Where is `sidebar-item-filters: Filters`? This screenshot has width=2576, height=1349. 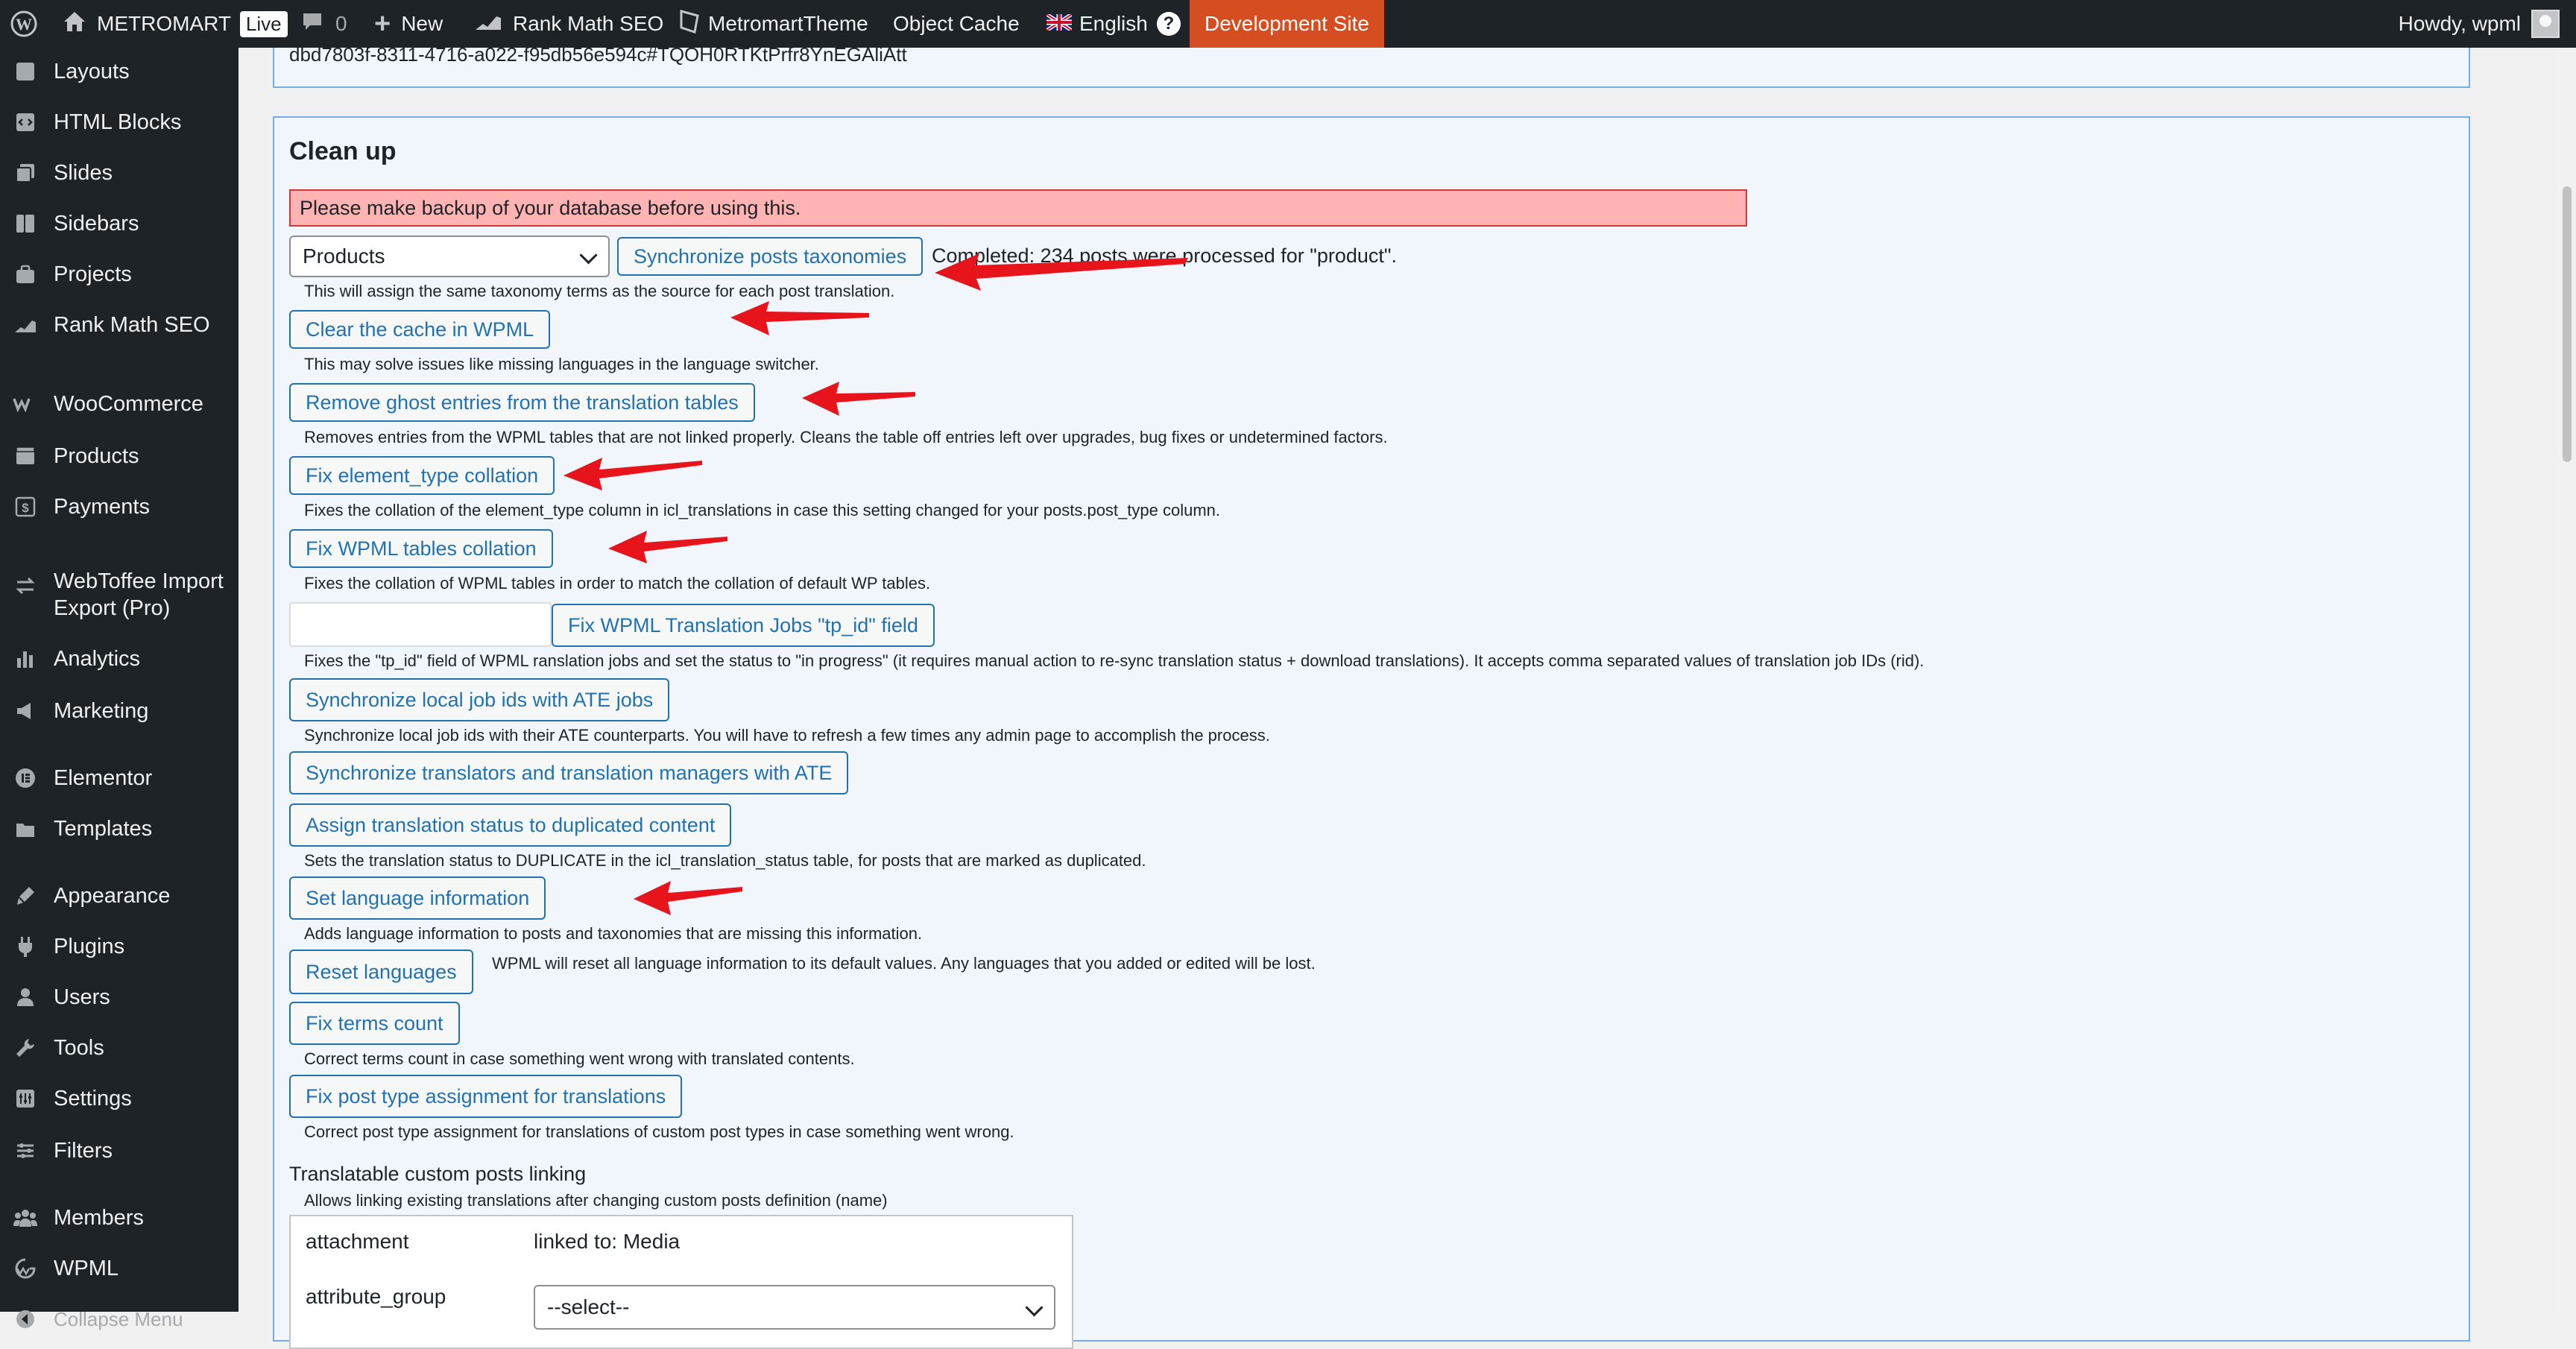 sidebar-item-filters: Filters is located at coordinates (119, 1150).